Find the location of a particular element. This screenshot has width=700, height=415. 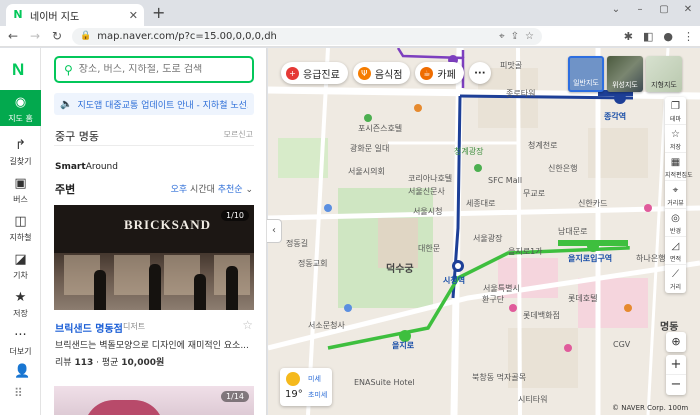

chip-more-button: ··· is located at coordinates (479, 73).